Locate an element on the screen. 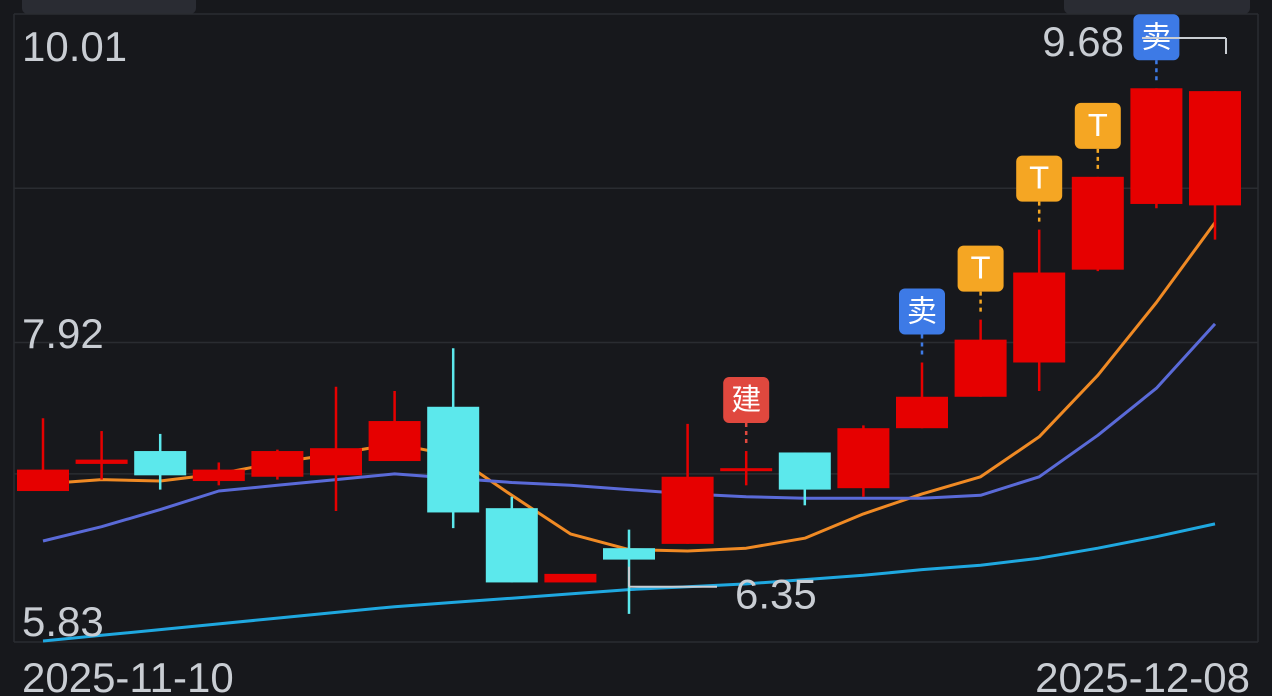 The image size is (1272, 696). y-tick-bottom: 5.83 is located at coordinates (63, 621).